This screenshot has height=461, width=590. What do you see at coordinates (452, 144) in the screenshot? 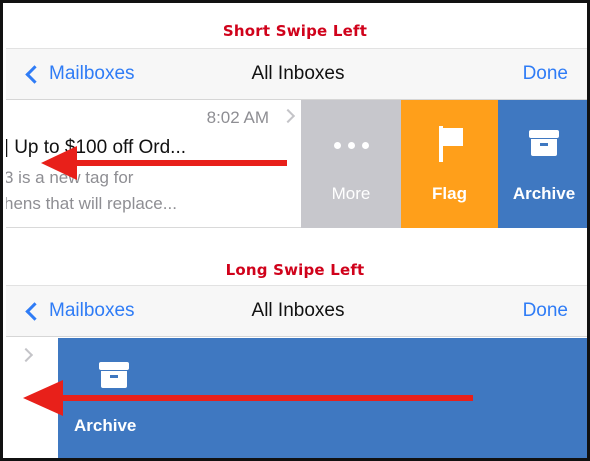
I see `flag-icon` at bounding box center [452, 144].